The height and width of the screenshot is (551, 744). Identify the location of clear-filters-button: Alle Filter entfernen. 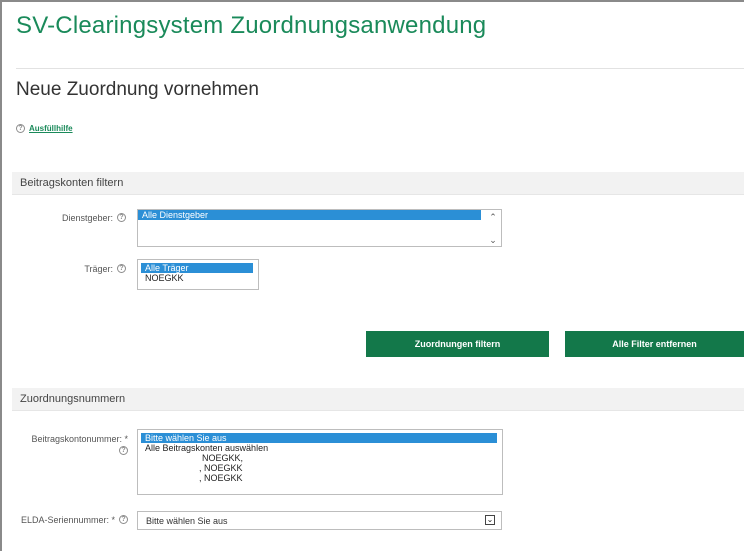
(654, 344).